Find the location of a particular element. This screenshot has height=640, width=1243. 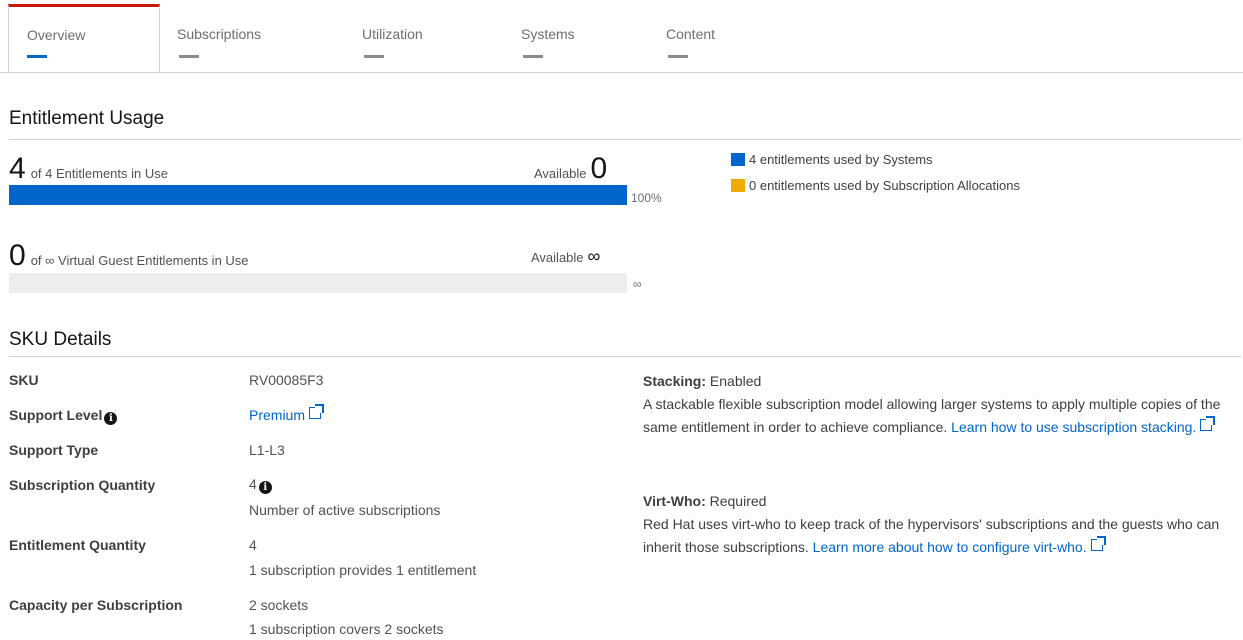

support-level-value: Premium is located at coordinates (277, 415).